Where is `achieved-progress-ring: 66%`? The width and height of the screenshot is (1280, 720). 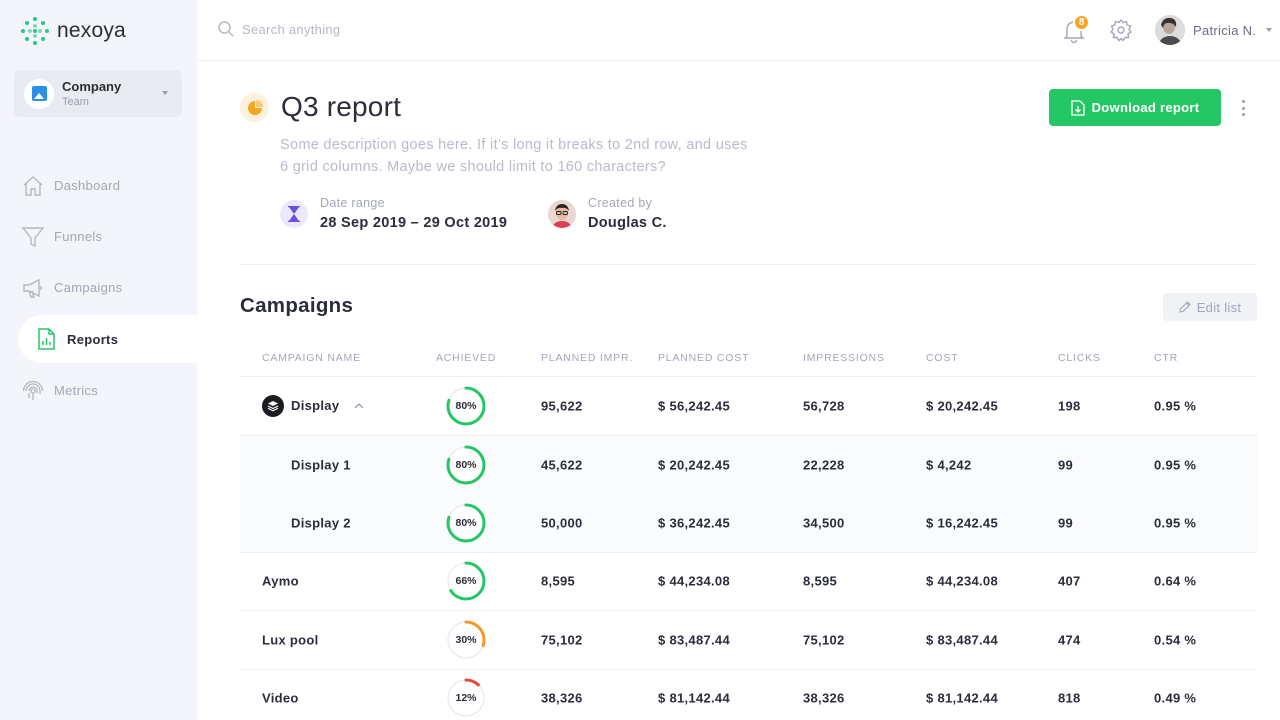
achieved-progress-ring: 66% is located at coordinates (466, 581).